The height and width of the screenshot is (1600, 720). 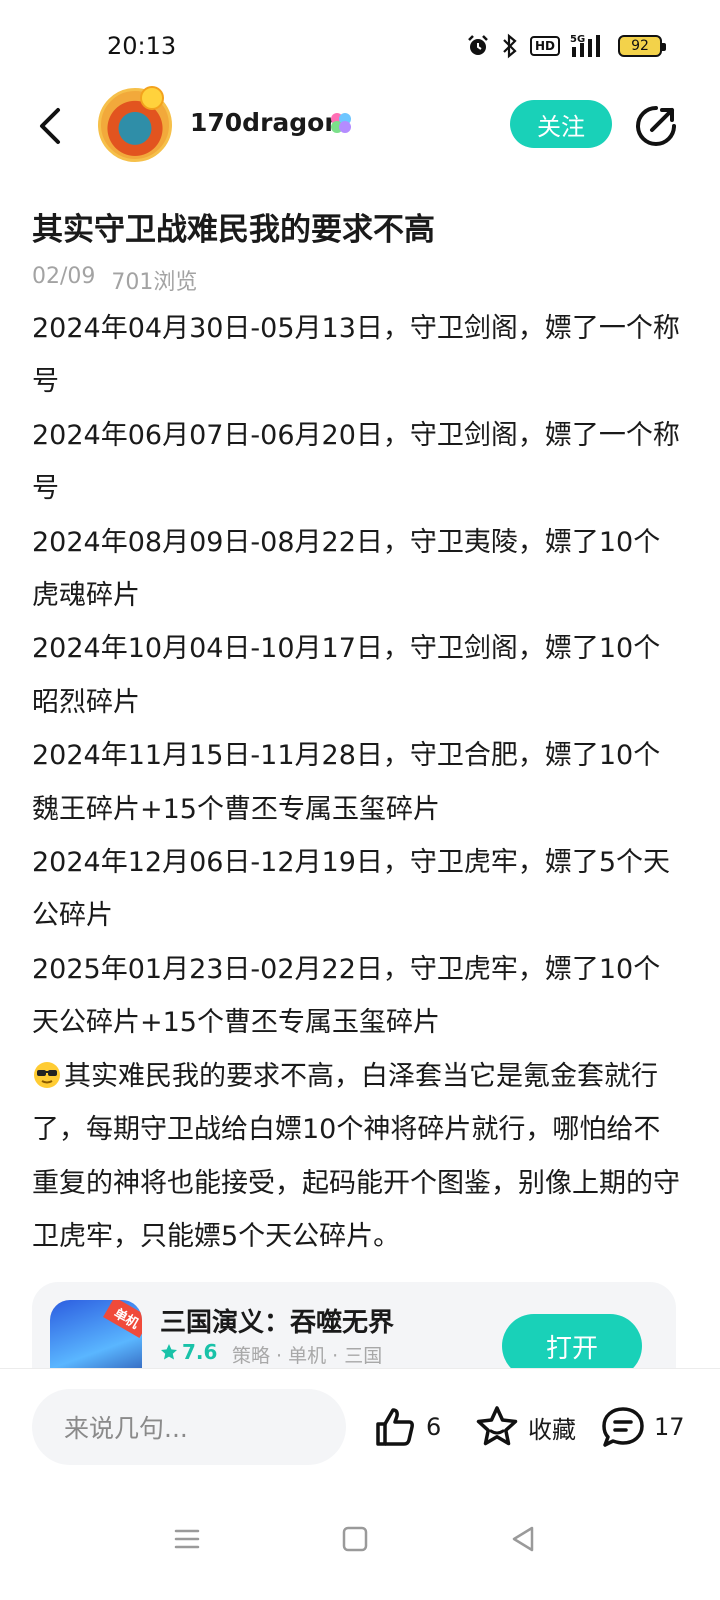 I want to click on like-count: 6, so click(x=434, y=1427).